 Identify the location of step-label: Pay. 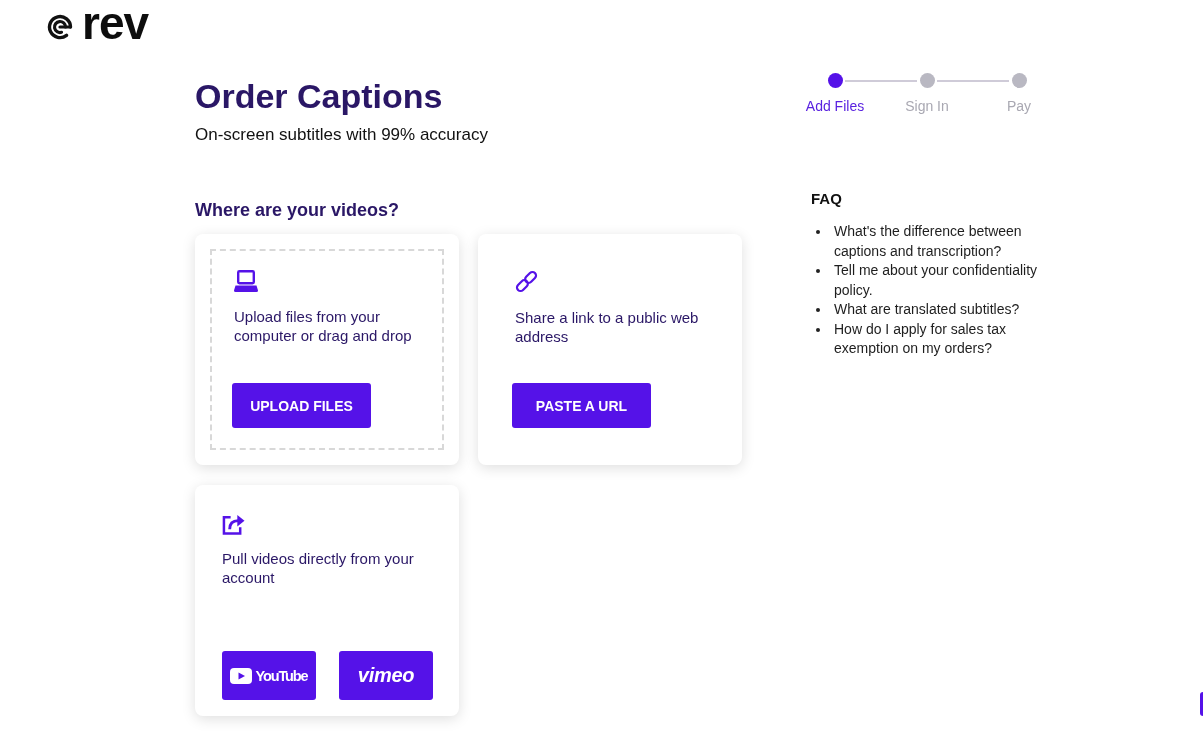
(1019, 106).